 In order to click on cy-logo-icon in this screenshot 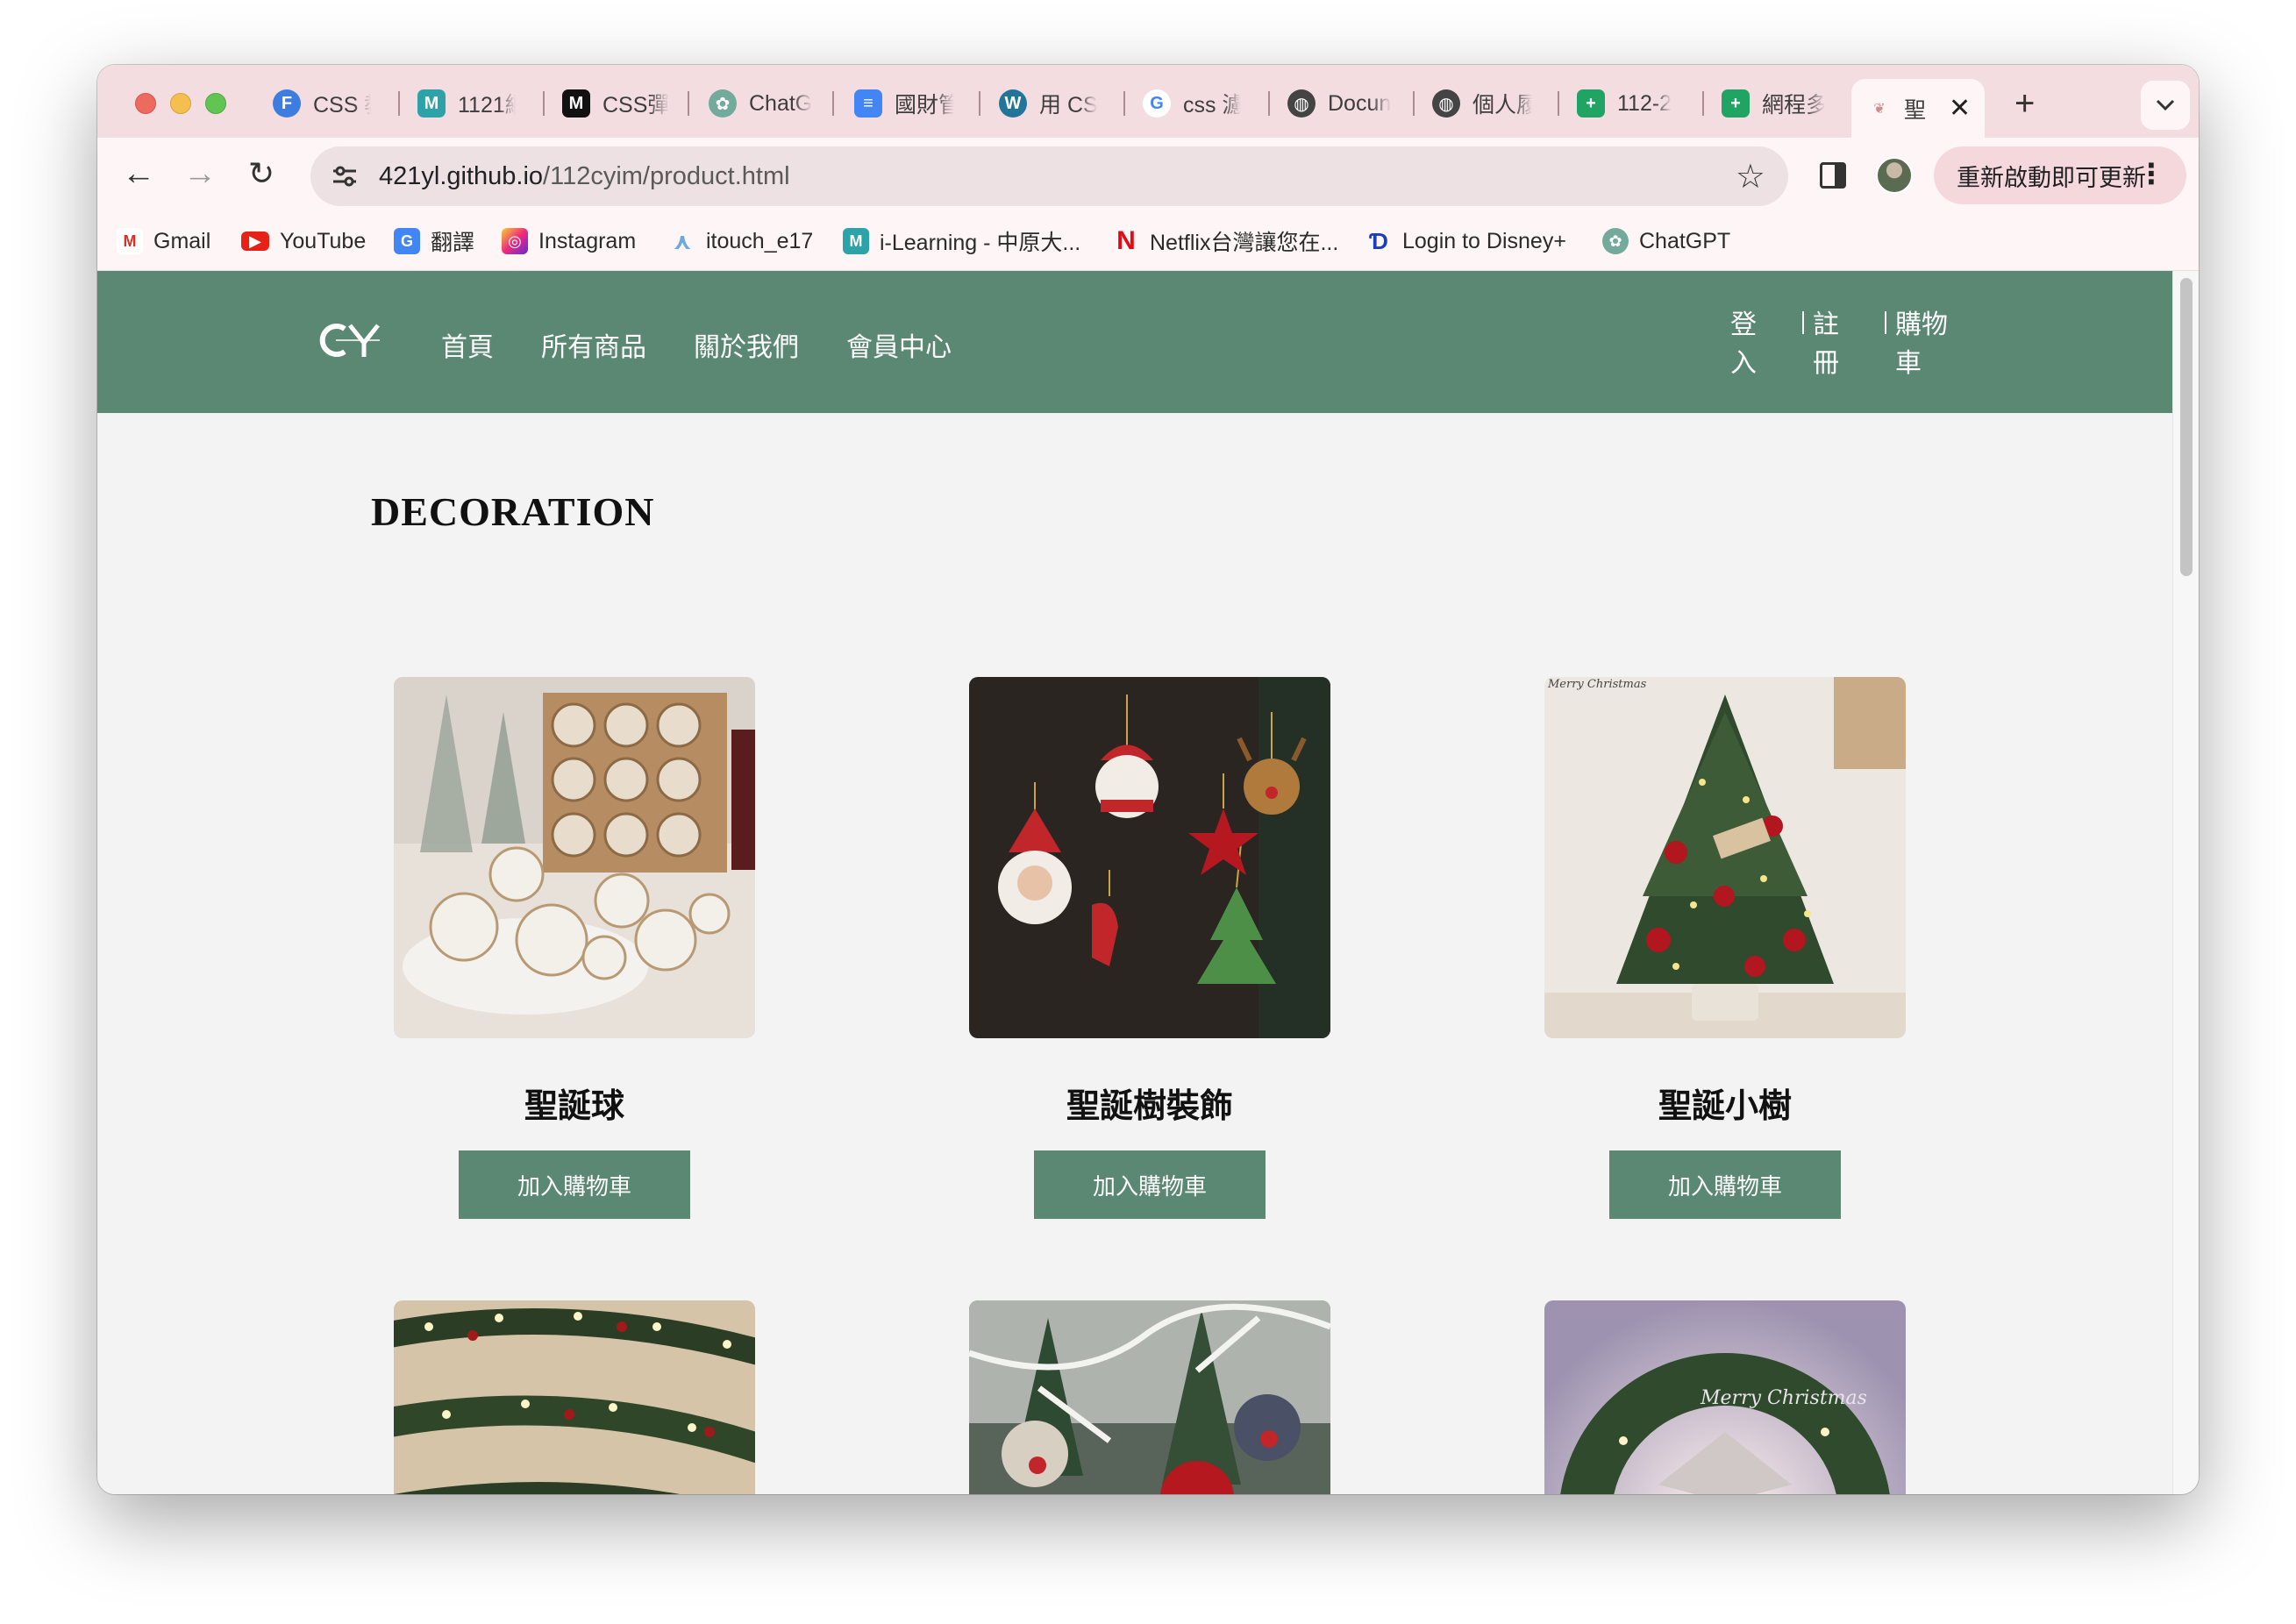, I will do `click(349, 341)`.